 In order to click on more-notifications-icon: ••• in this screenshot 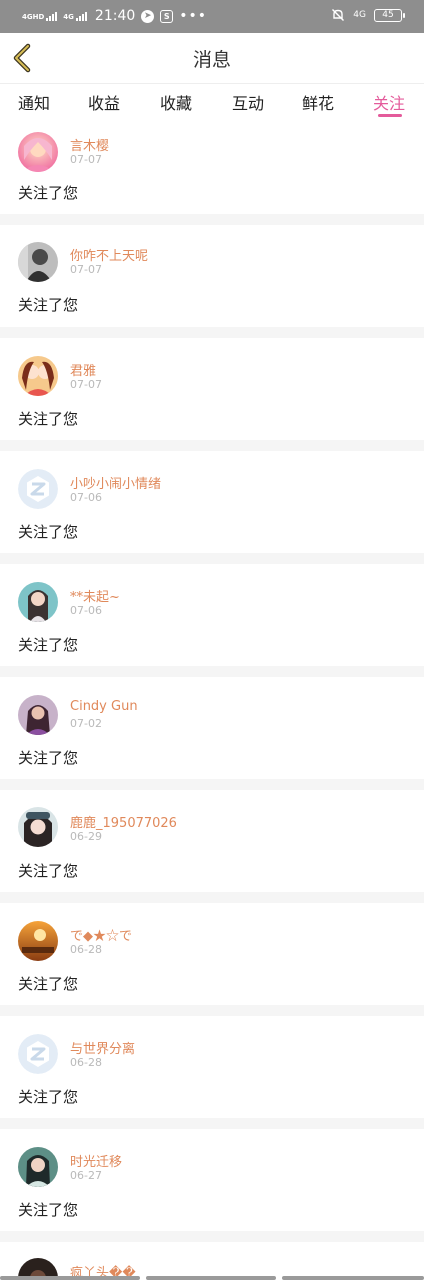, I will do `click(193, 16)`.